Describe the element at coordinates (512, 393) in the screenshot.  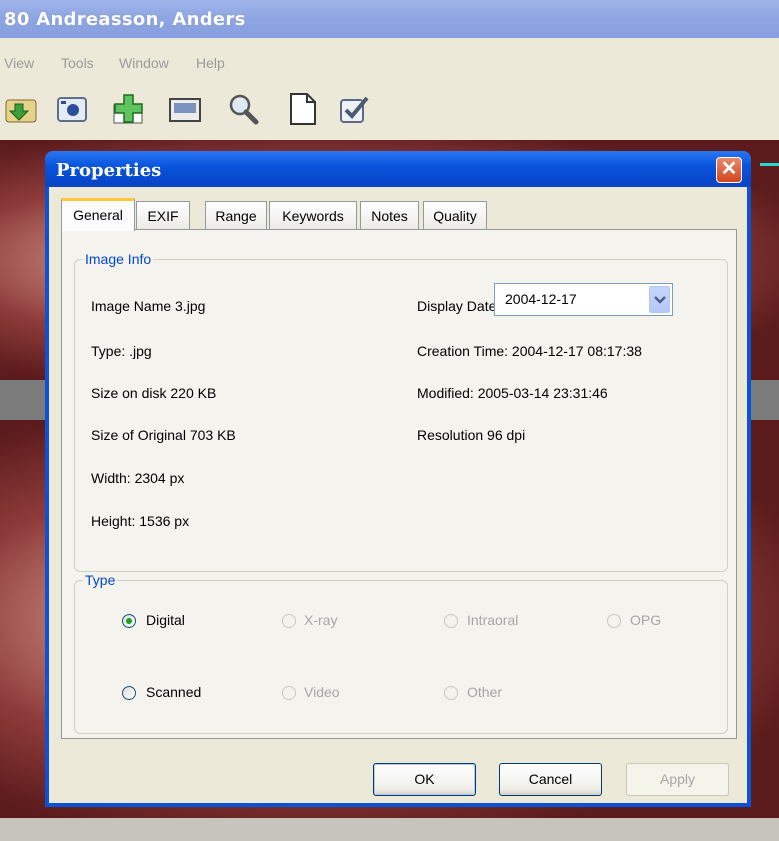
I see `modified-label: Modified: 2005-03-14 23:31:46` at that location.